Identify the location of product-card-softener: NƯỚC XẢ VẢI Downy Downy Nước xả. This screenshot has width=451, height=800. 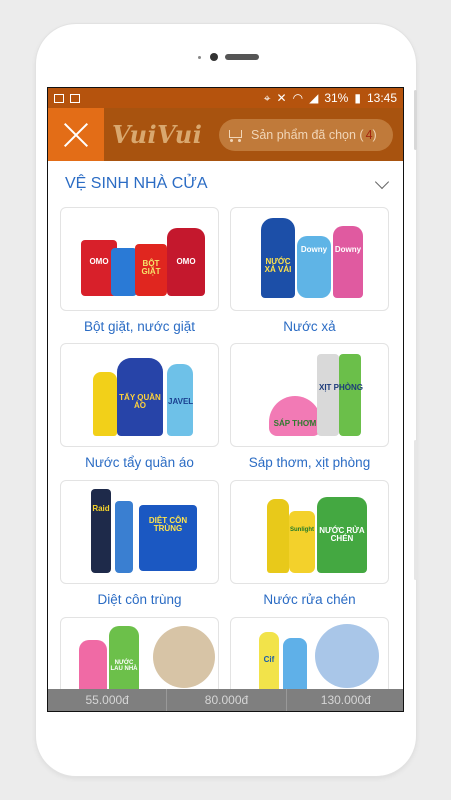
(309, 270).